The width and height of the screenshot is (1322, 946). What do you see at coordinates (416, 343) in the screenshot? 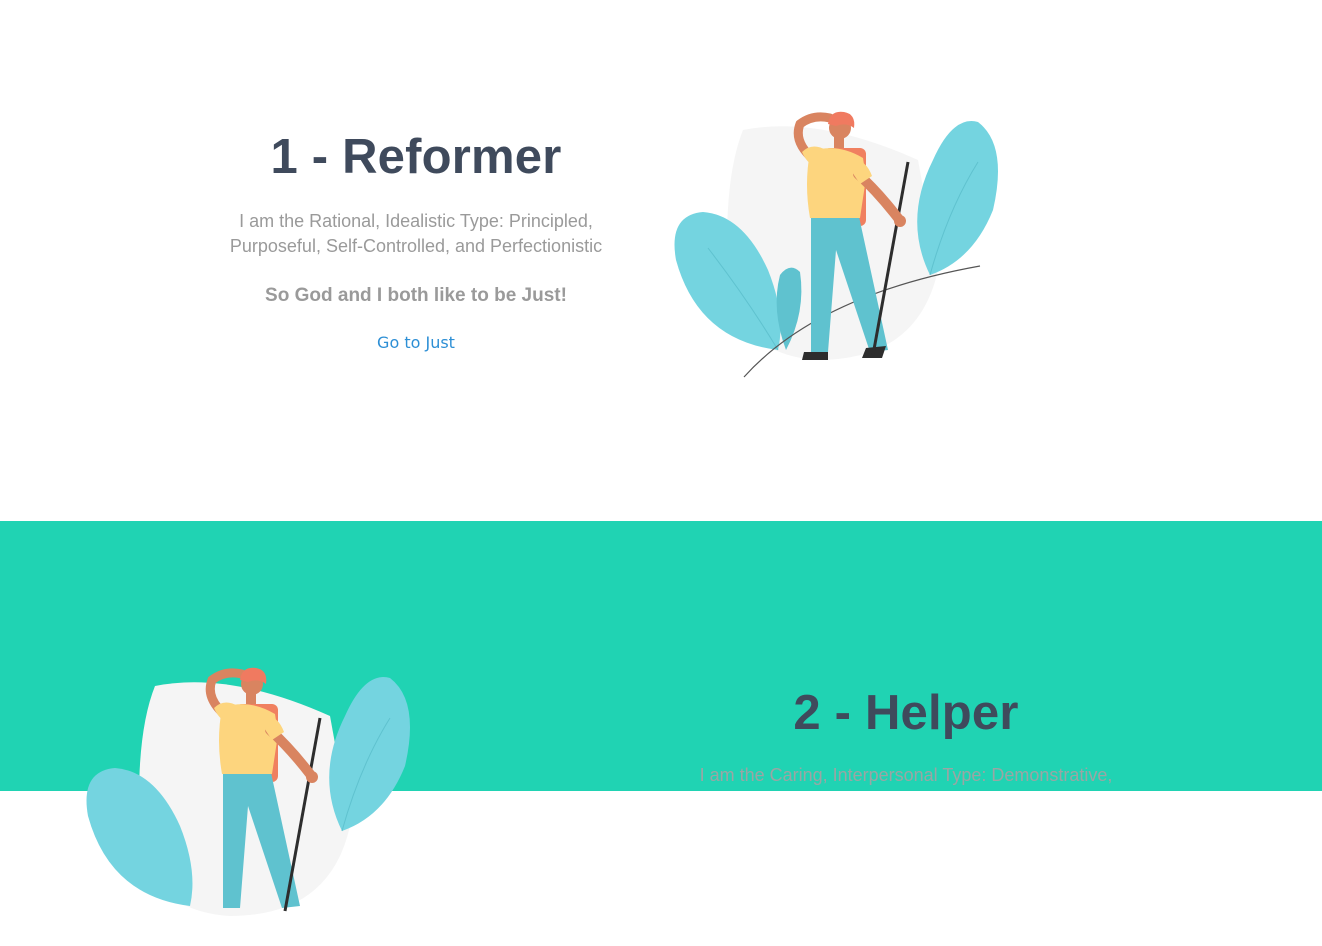
I see `go-to-just-link: Go to Just` at bounding box center [416, 343].